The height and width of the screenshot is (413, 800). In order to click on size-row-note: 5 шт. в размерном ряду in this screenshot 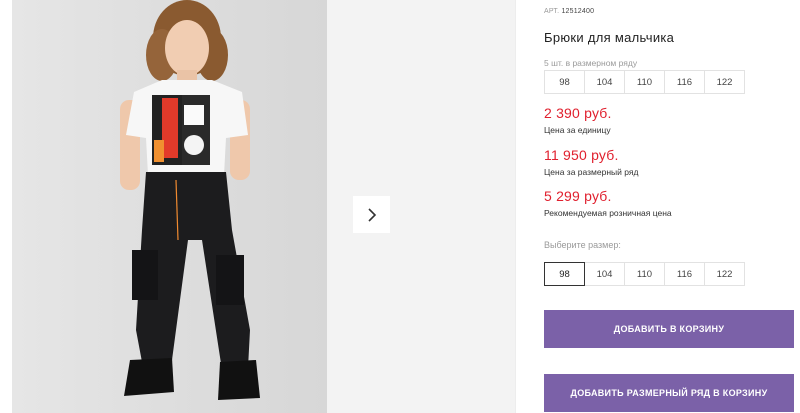, I will do `click(591, 63)`.